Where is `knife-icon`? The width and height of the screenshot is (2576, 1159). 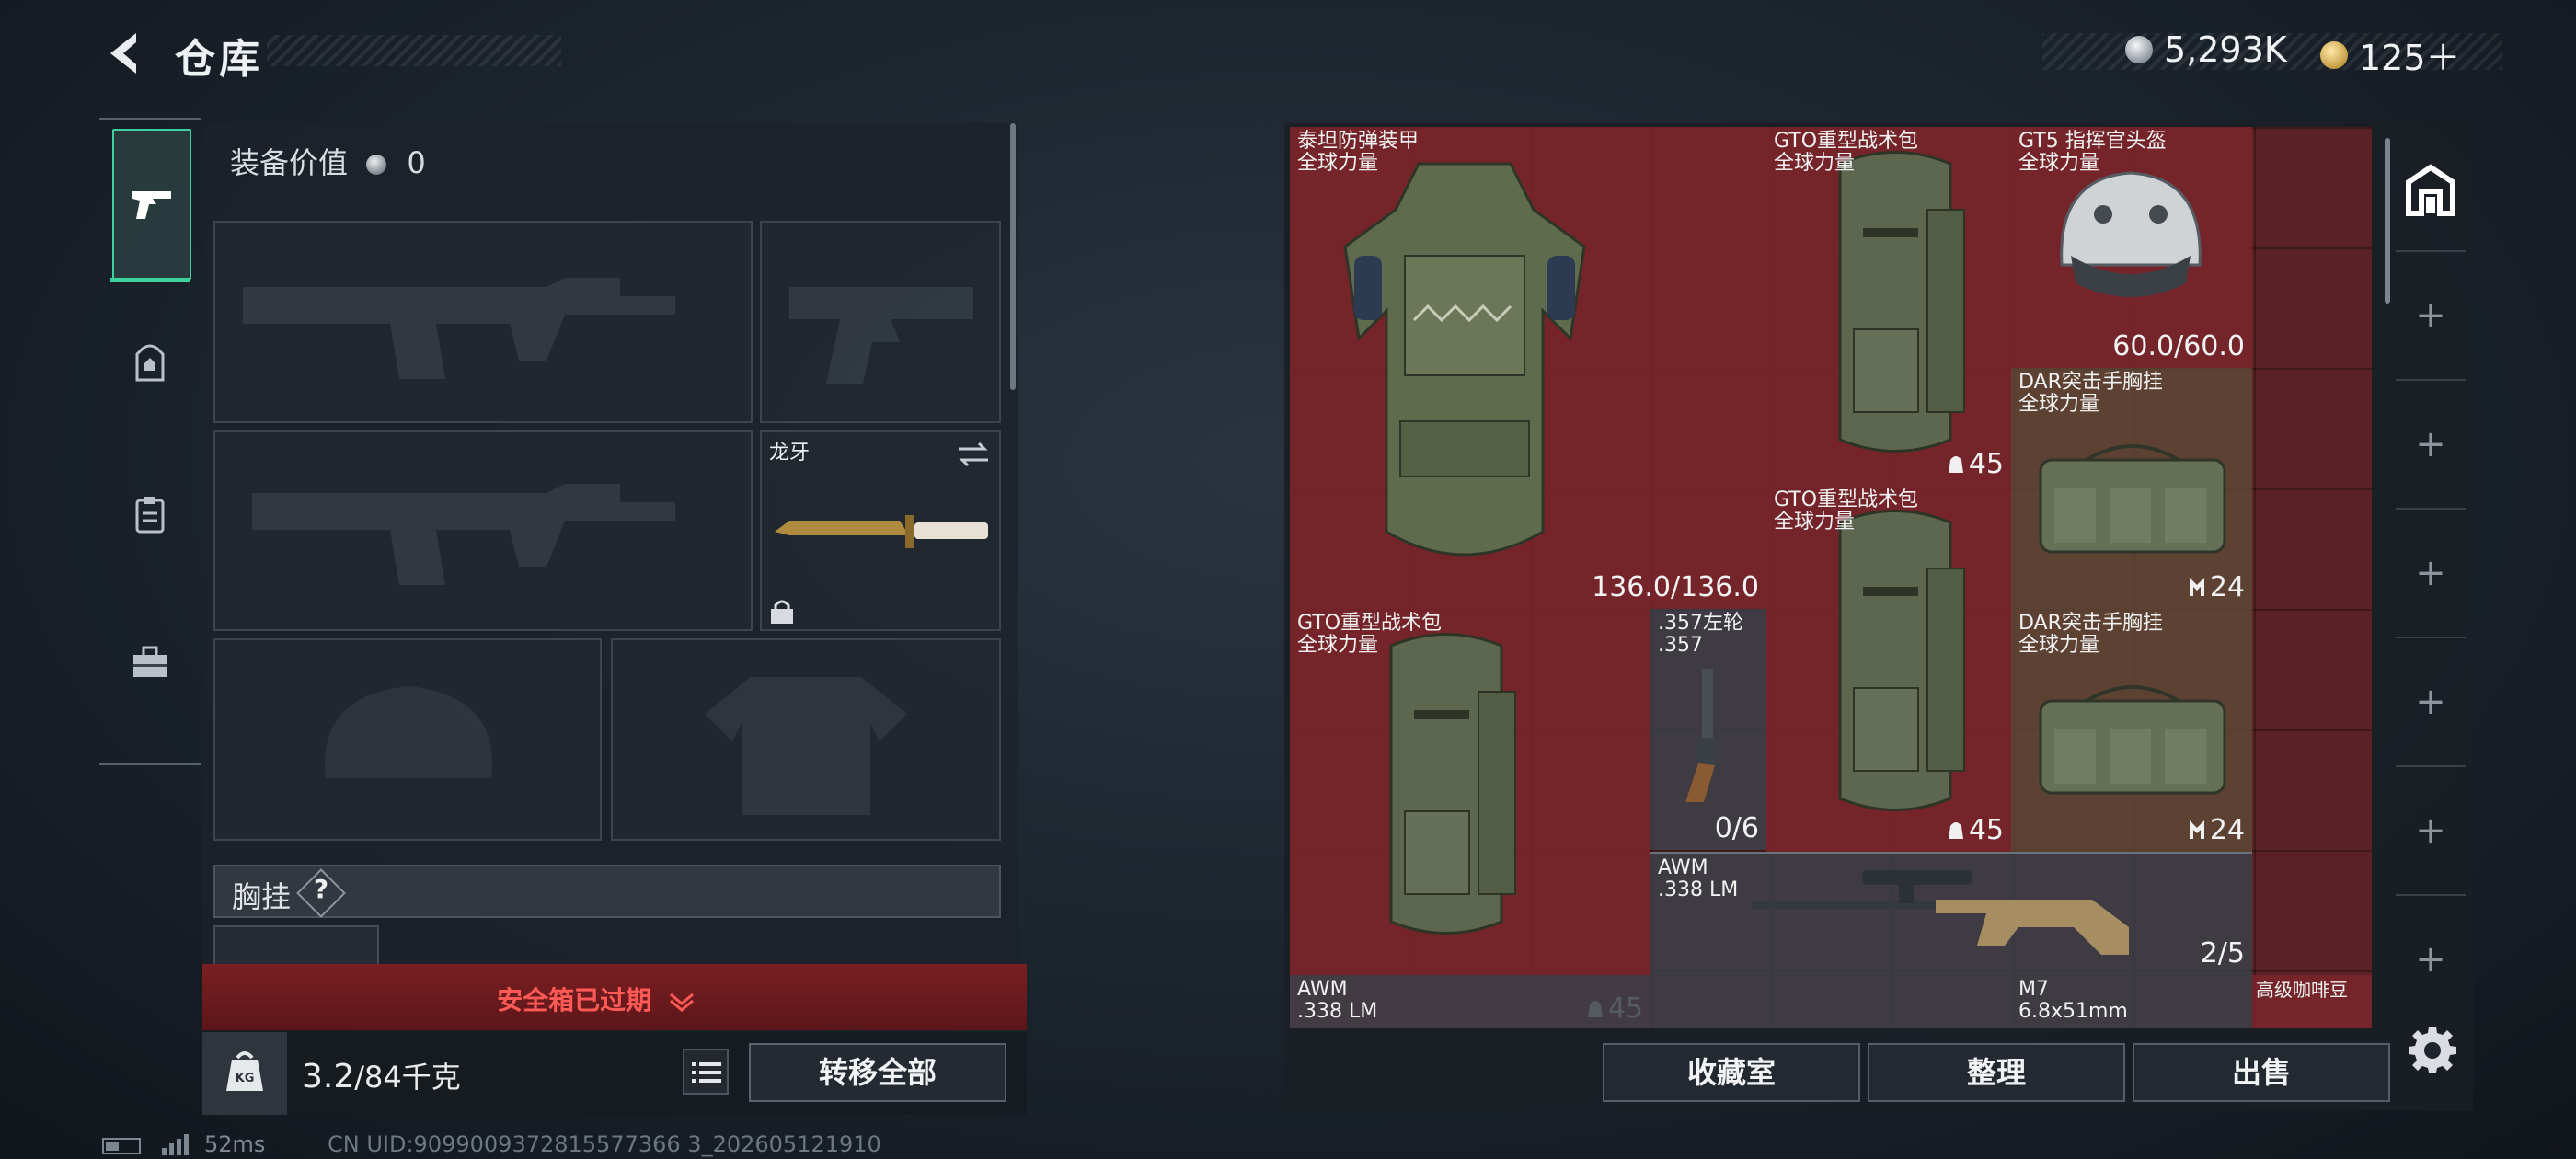
knife-icon is located at coordinates (881, 531).